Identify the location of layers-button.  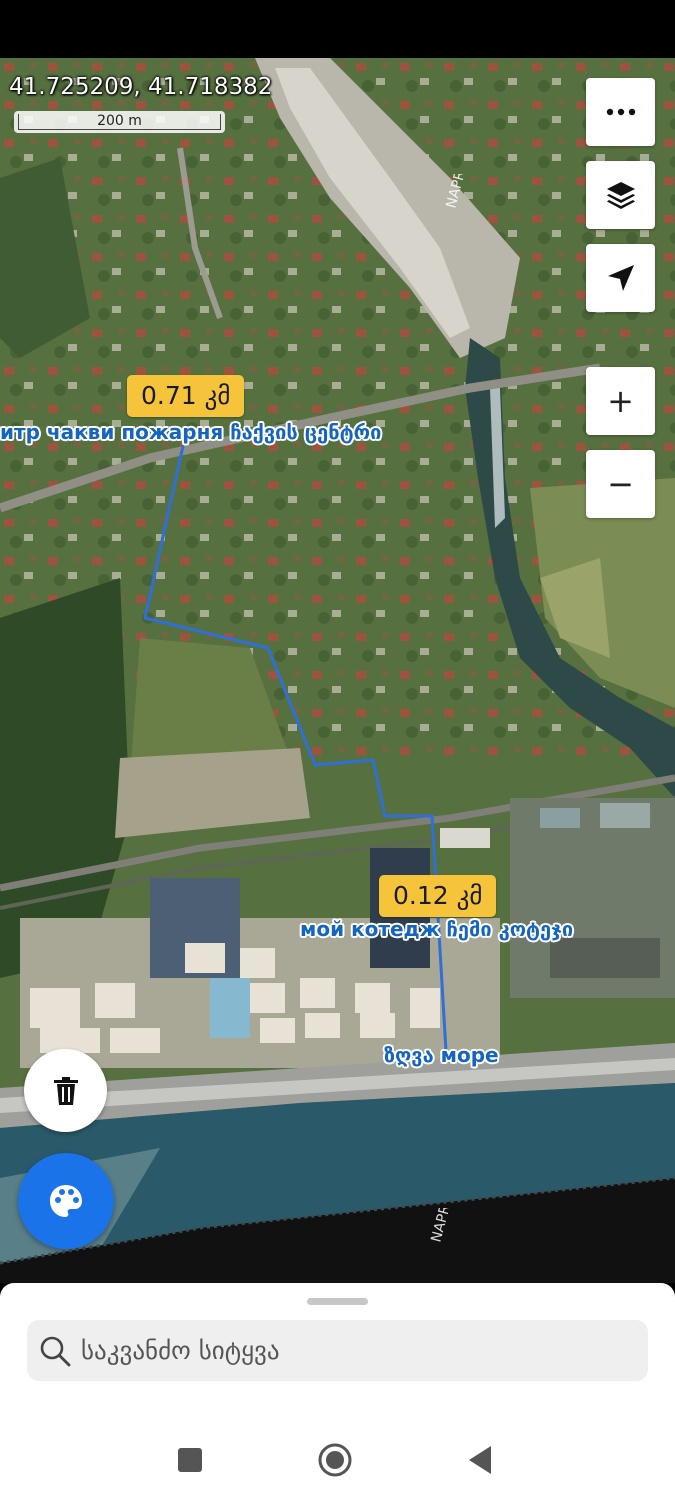
(620, 195).